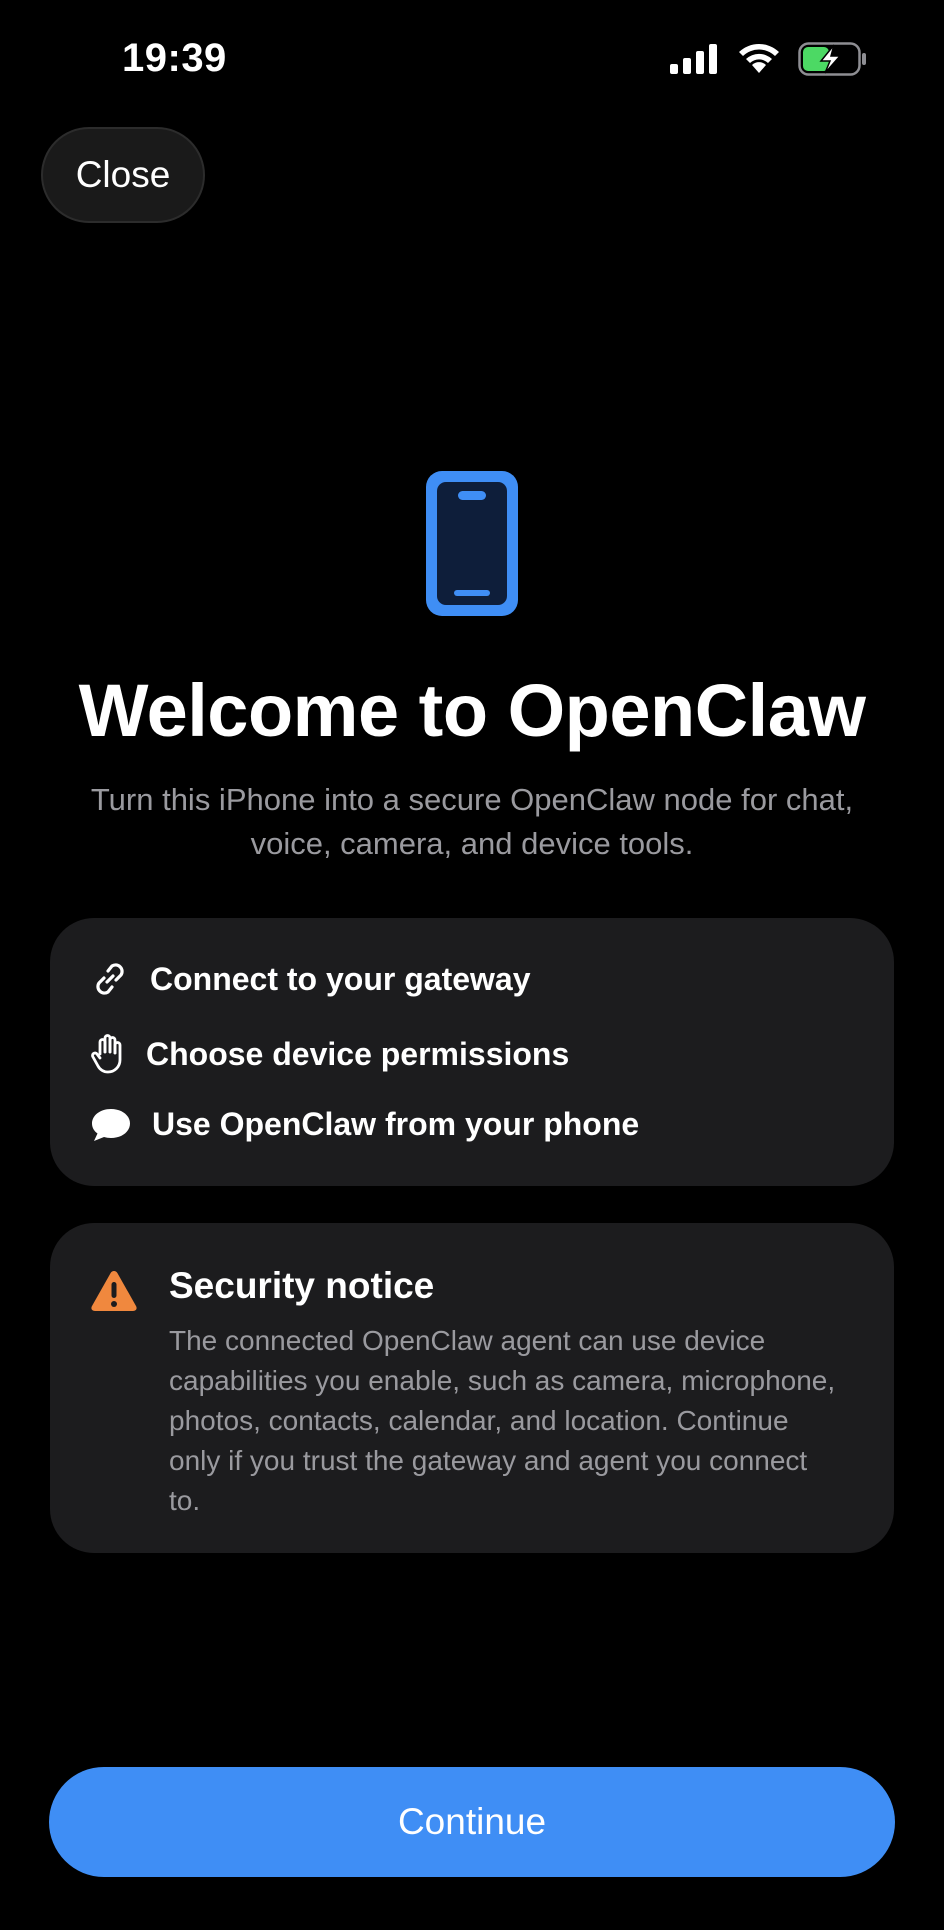 The height and width of the screenshot is (1930, 944). I want to click on feature-item-use-phone: Use OpenClaw from your phone, so click(364, 1124).